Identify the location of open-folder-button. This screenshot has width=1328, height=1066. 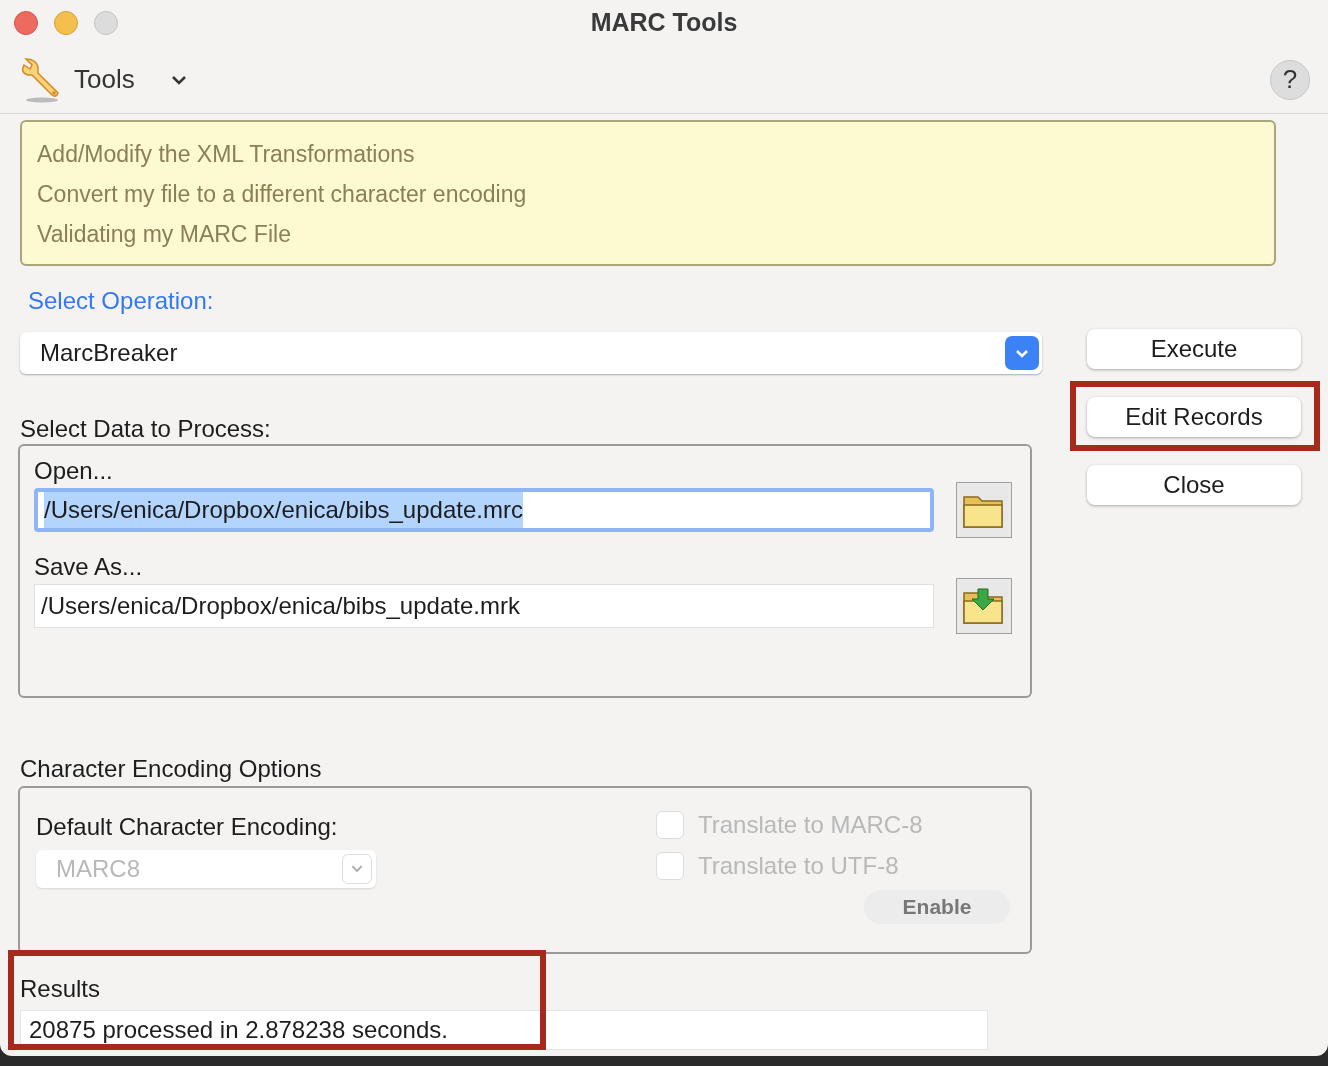
(984, 510).